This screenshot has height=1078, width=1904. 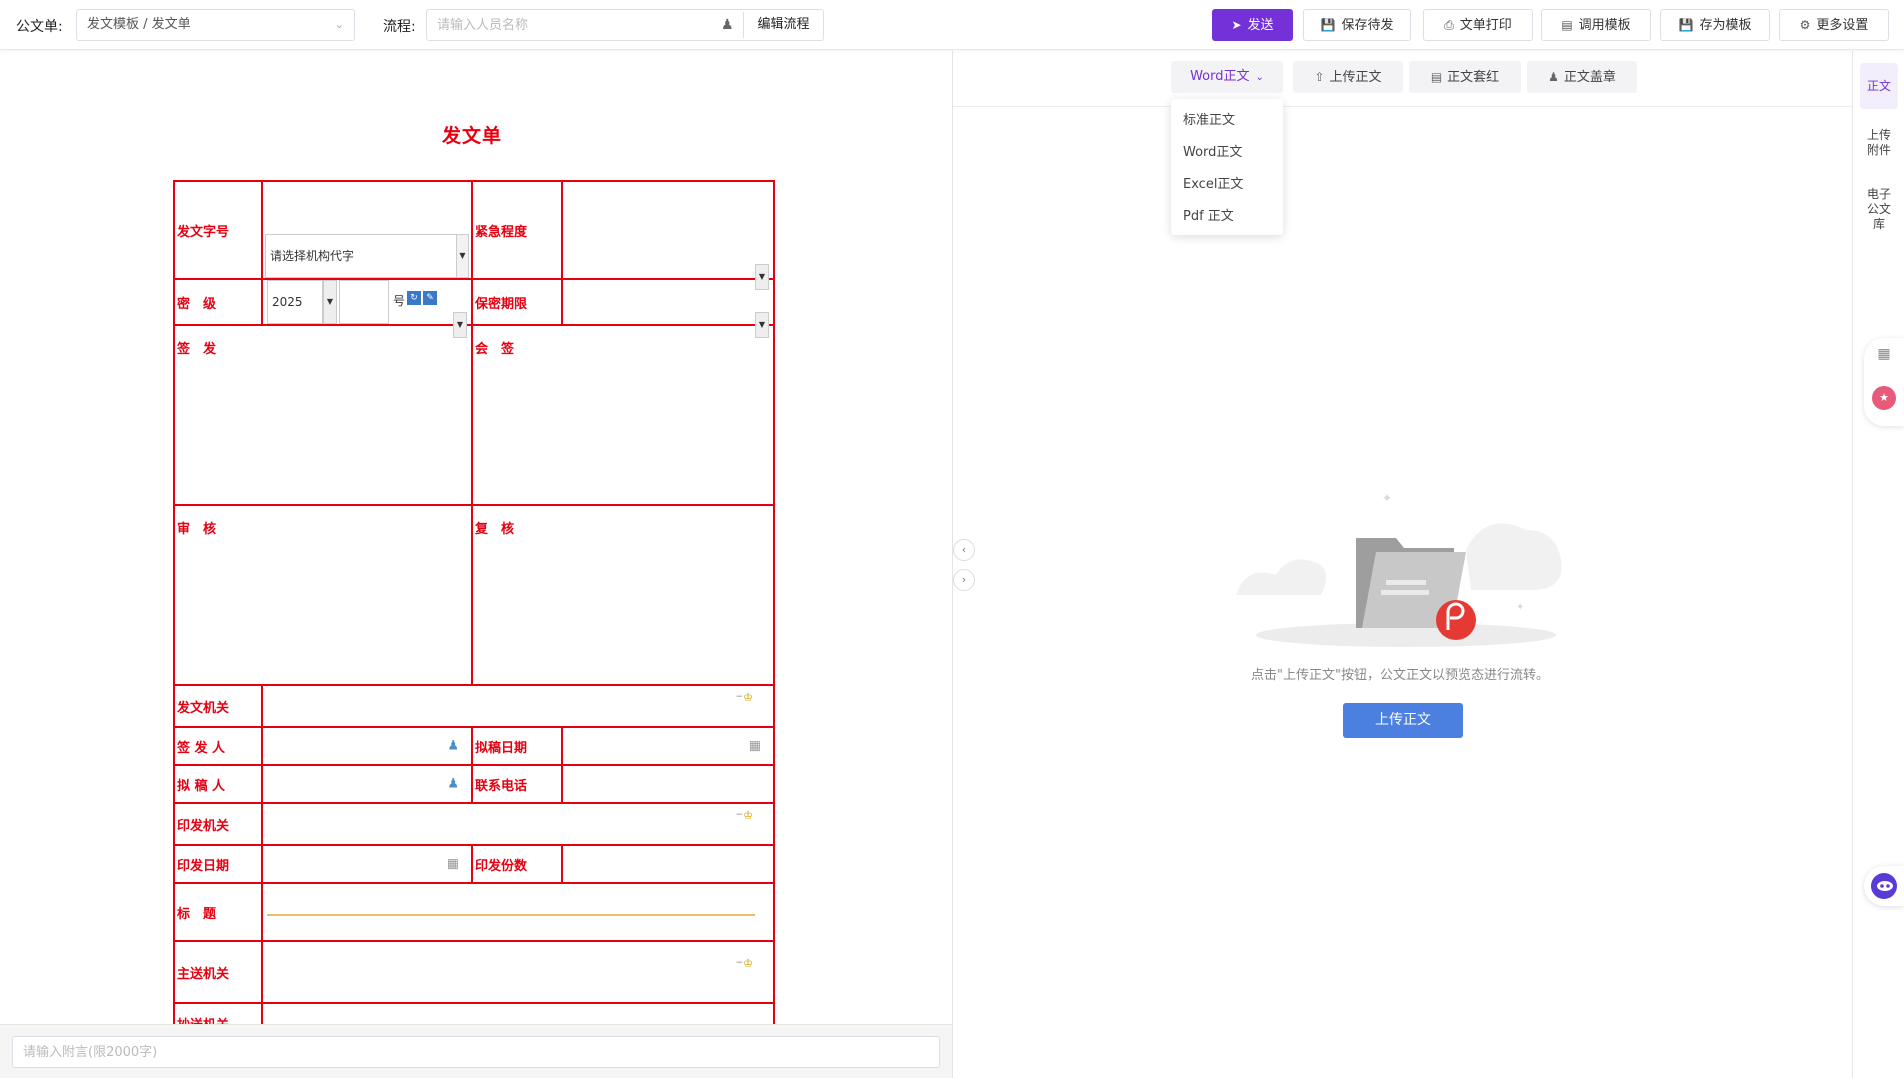 I want to click on main-recipient-cell: − ♔, so click(x=518, y=972).